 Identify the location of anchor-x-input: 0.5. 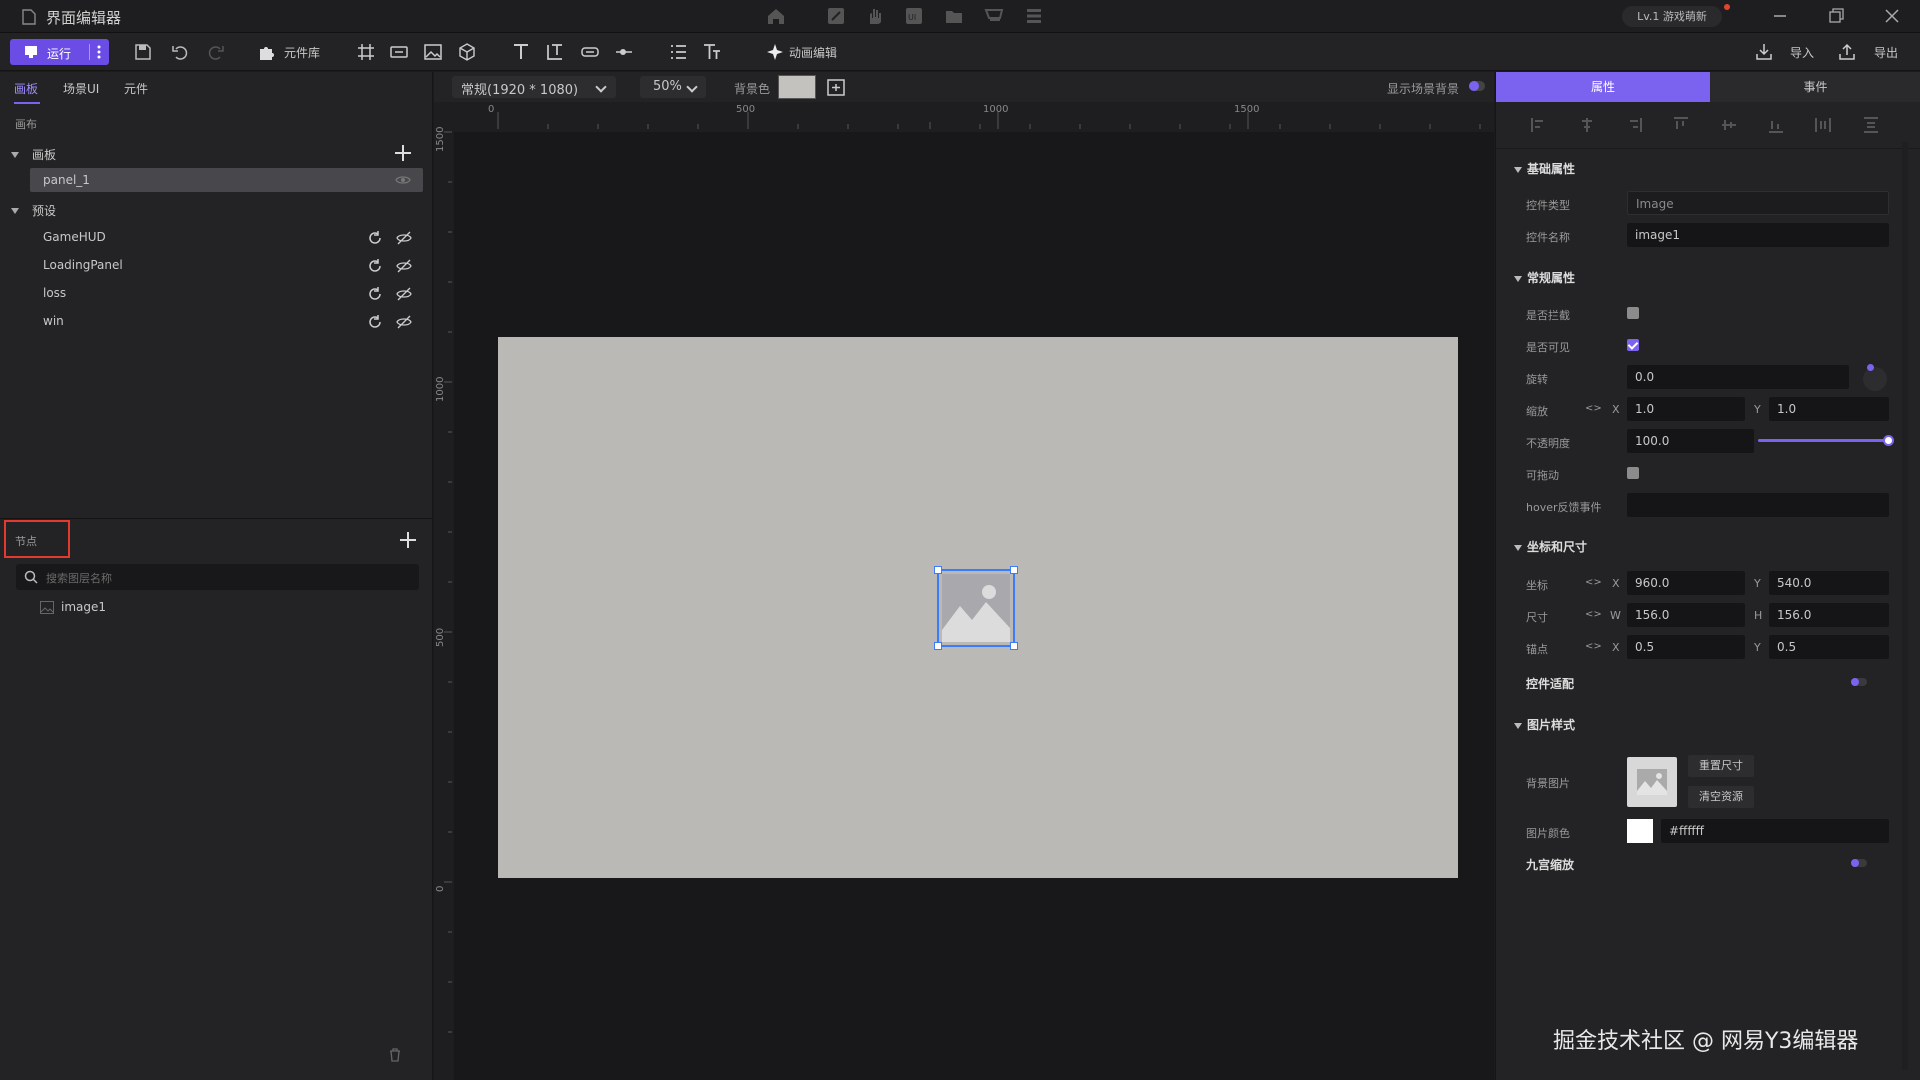
(1686, 647).